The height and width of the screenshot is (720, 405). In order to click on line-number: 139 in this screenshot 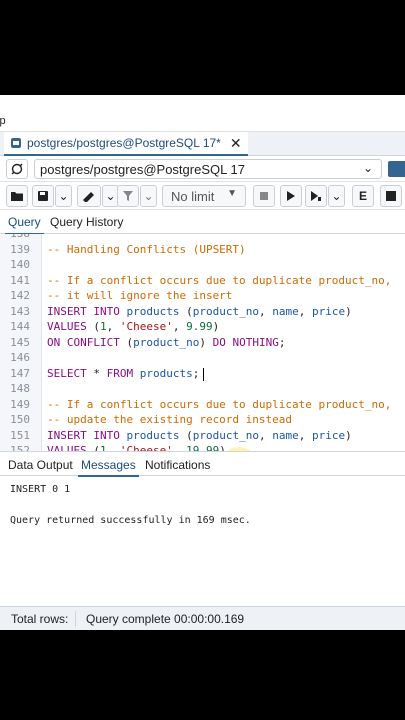, I will do `click(20, 249)`.